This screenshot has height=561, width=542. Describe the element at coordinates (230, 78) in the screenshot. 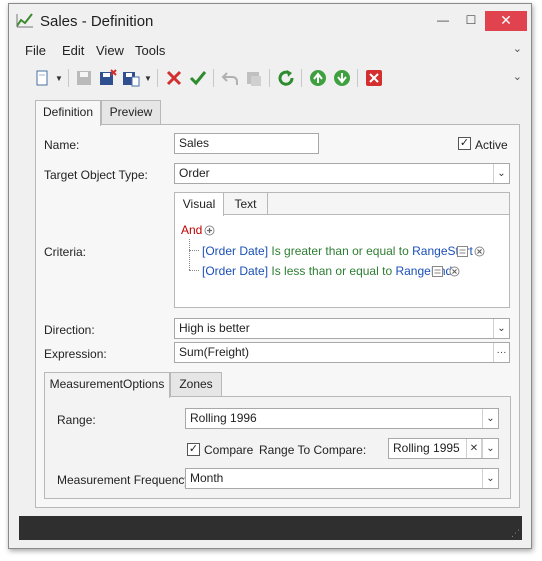

I see `undo-icon` at that location.